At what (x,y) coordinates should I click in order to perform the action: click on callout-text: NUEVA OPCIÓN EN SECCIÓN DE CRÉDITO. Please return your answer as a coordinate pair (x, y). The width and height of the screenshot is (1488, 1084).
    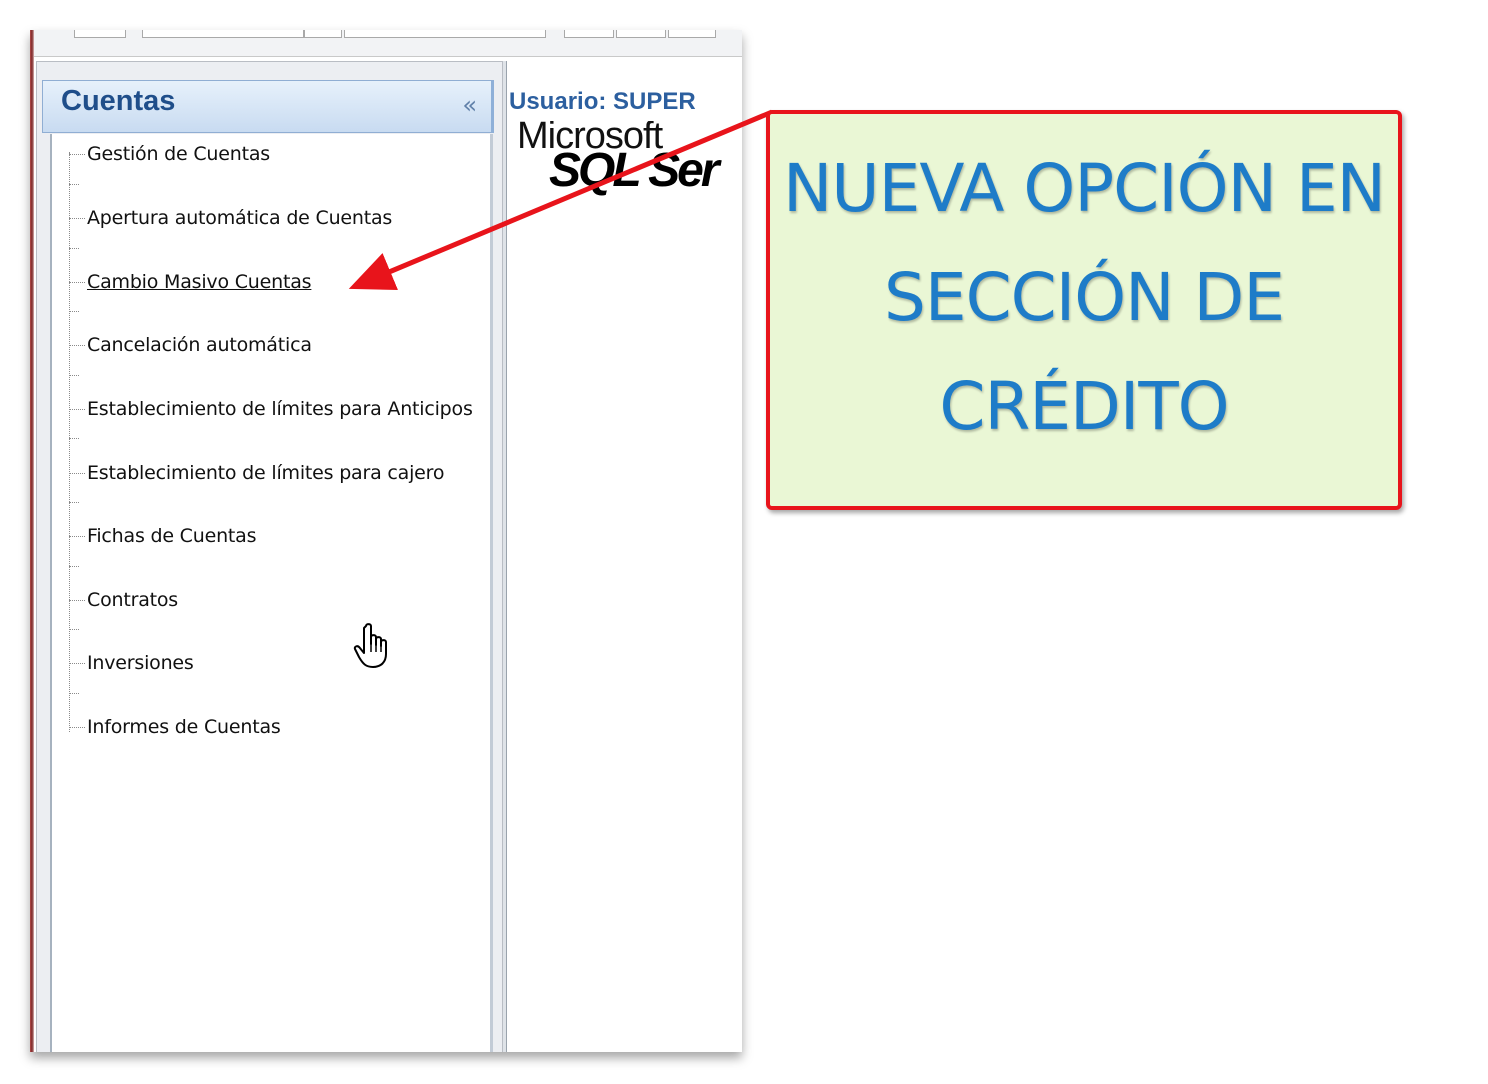
    Looking at the image, I should click on (1084, 297).